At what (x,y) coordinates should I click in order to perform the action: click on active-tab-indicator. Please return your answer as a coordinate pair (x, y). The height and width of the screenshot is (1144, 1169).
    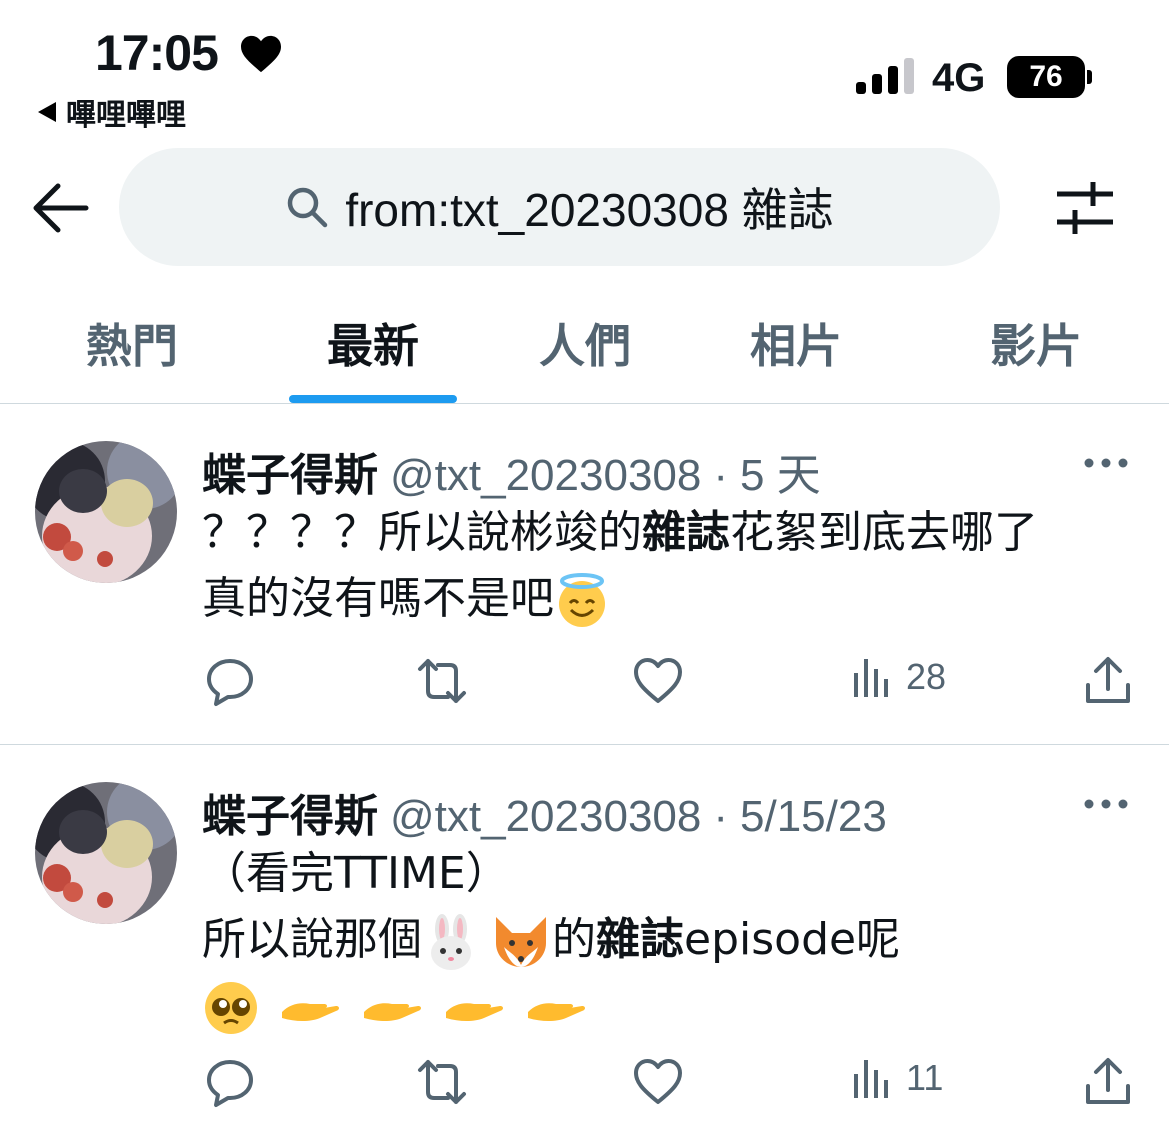
    Looking at the image, I should click on (373, 399).